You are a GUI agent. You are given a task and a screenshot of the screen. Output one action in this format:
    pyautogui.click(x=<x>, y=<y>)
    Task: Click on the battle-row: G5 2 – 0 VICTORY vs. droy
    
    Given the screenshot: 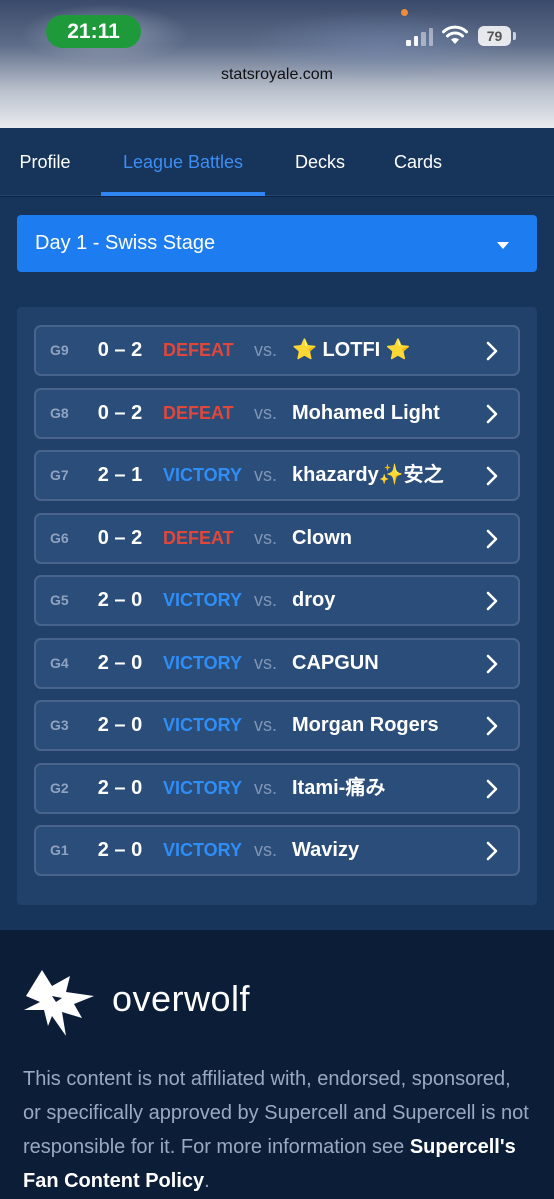 What is the action you would take?
    pyautogui.click(x=277, y=600)
    